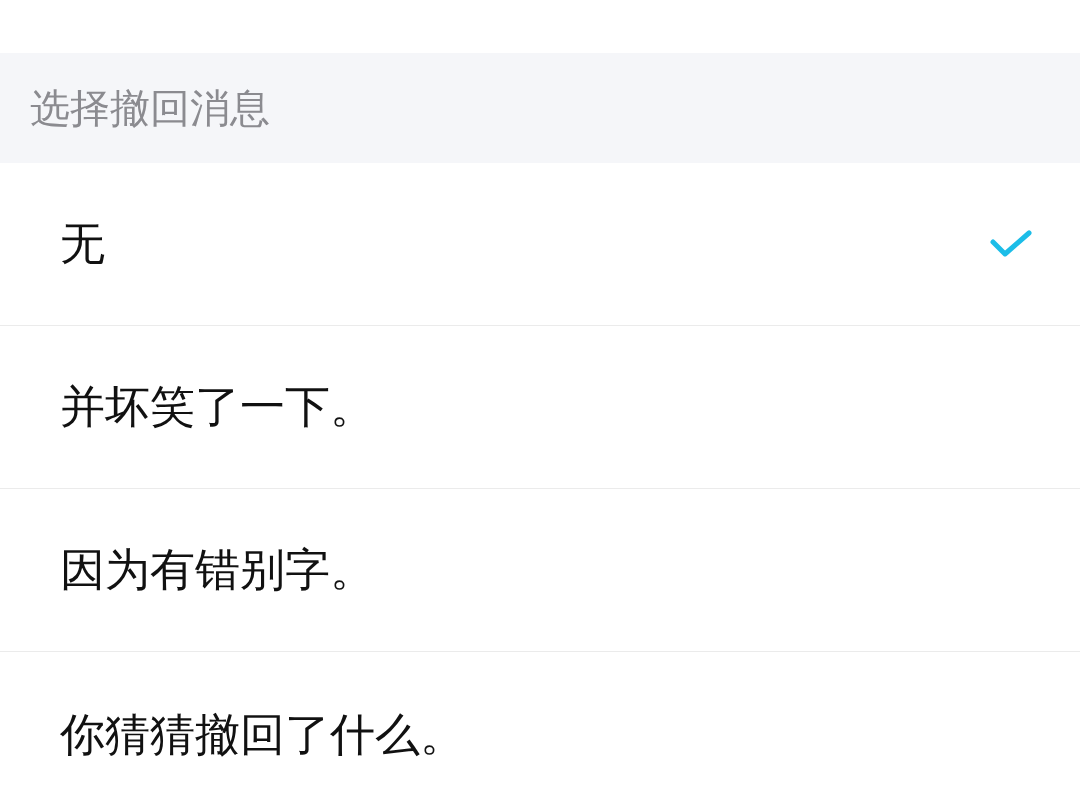 The image size is (1080, 797). I want to click on option-label: 无, so click(82, 244).